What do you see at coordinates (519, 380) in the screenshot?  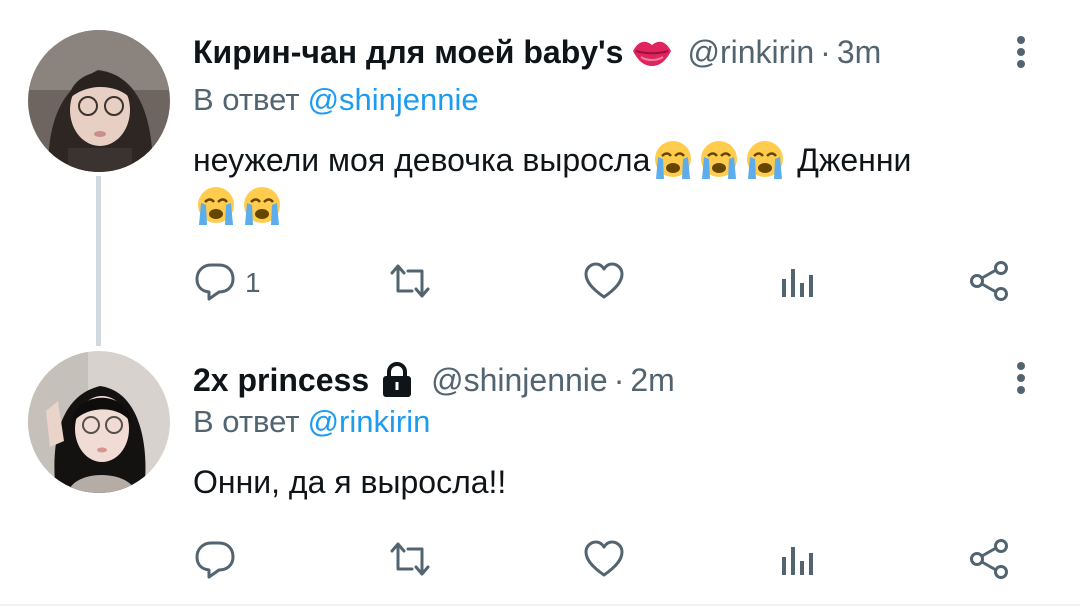 I see `user-handle: @shinjennie` at bounding box center [519, 380].